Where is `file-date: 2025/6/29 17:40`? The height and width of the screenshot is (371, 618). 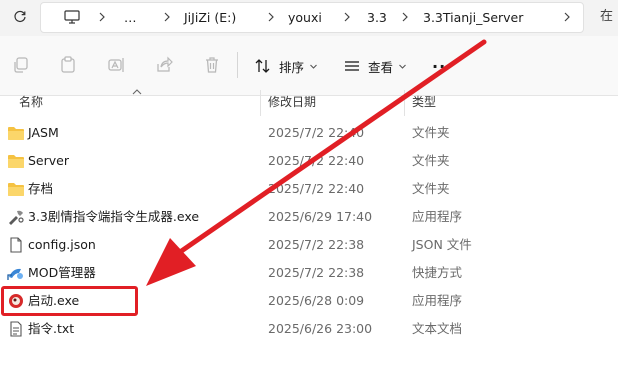 file-date: 2025/6/29 17:40 is located at coordinates (320, 216).